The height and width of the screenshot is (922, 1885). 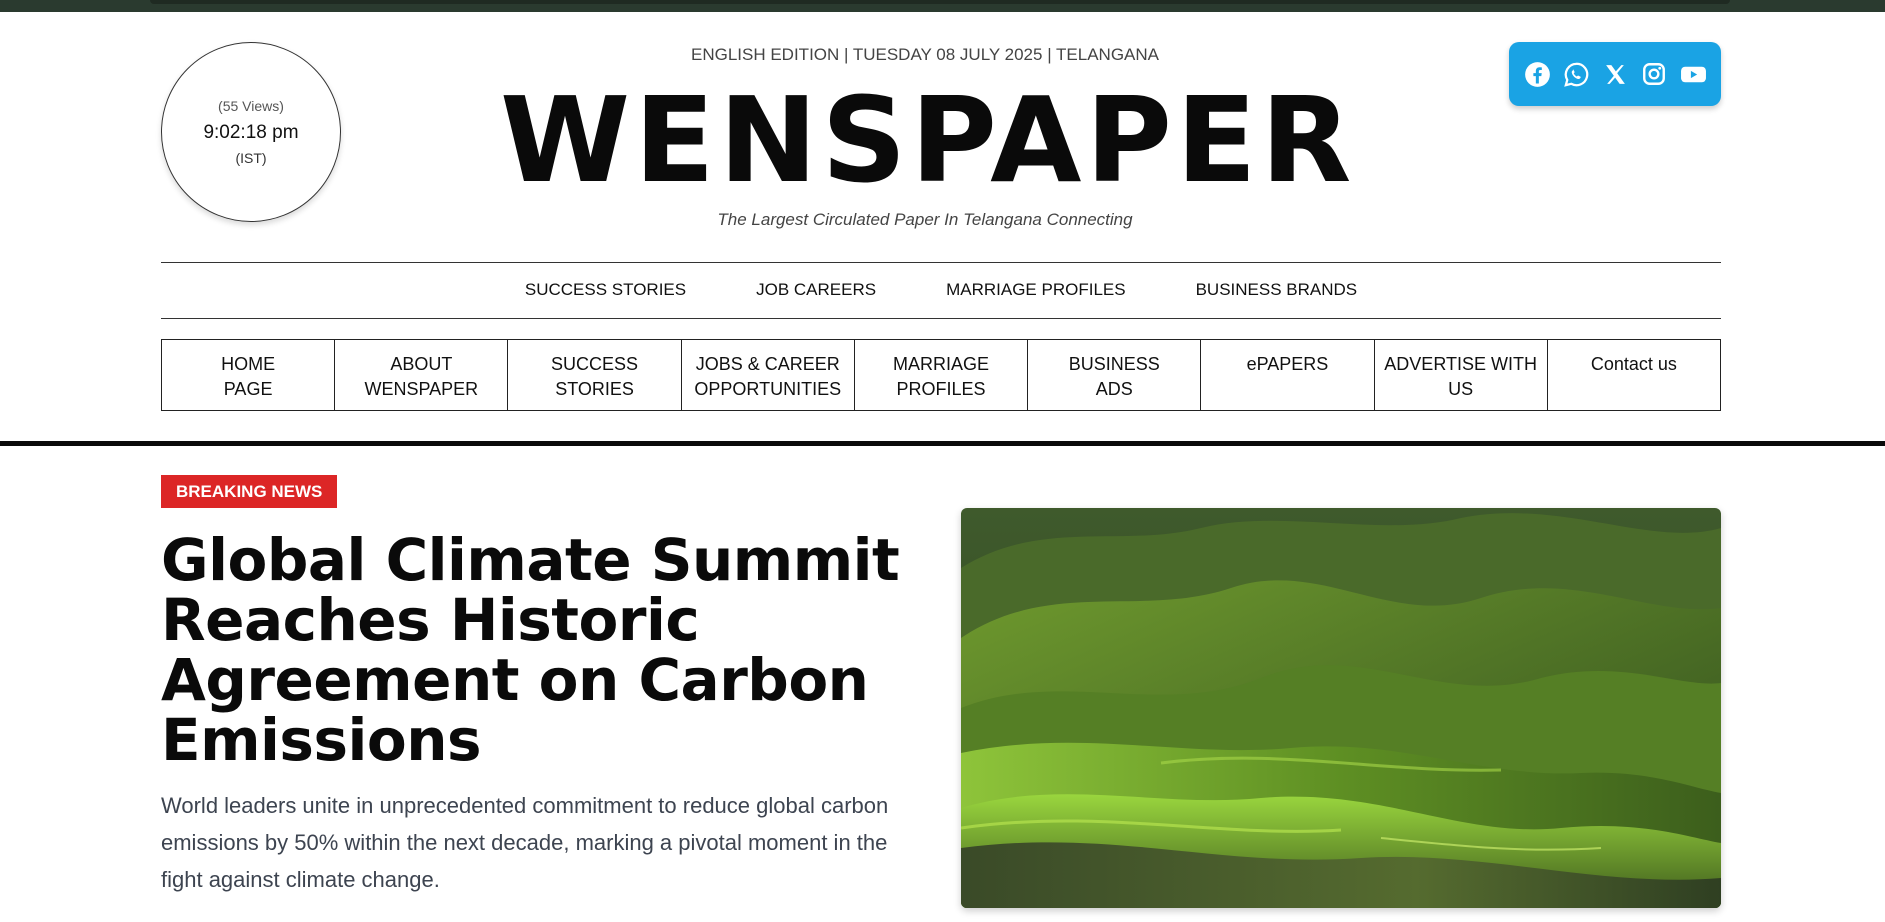 What do you see at coordinates (942, 443) in the screenshot?
I see `section-divider` at bounding box center [942, 443].